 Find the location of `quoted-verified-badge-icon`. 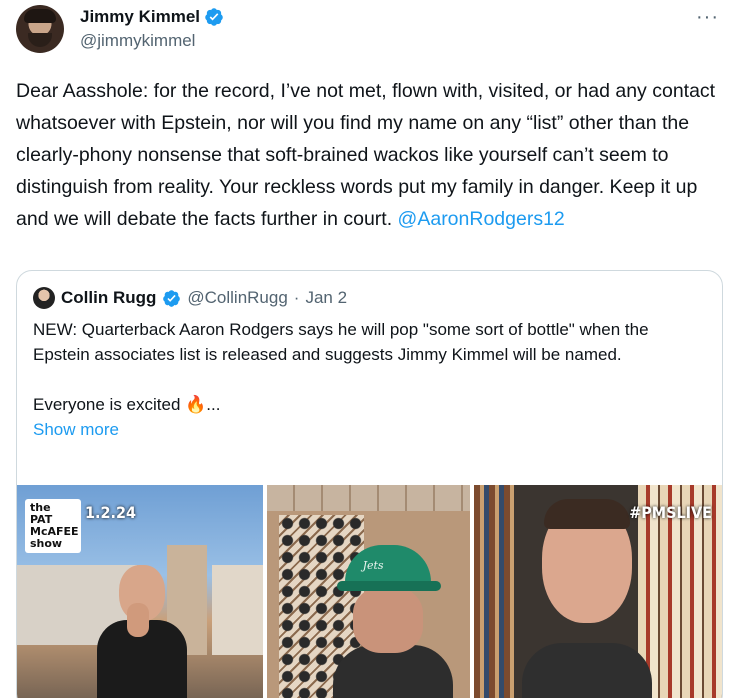

quoted-verified-badge-icon is located at coordinates (172, 298).